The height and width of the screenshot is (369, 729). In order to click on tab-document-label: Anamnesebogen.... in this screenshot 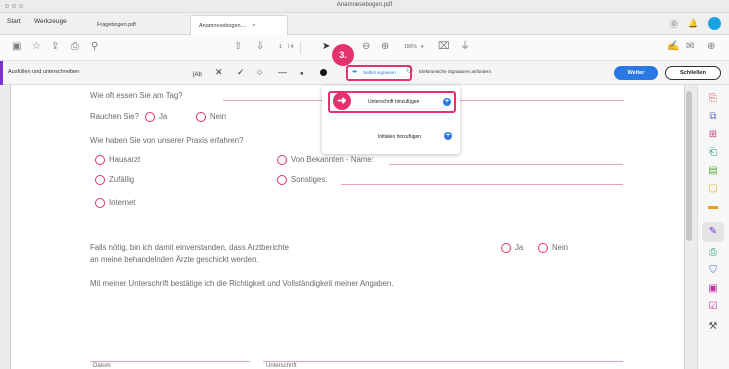, I will do `click(223, 26)`.